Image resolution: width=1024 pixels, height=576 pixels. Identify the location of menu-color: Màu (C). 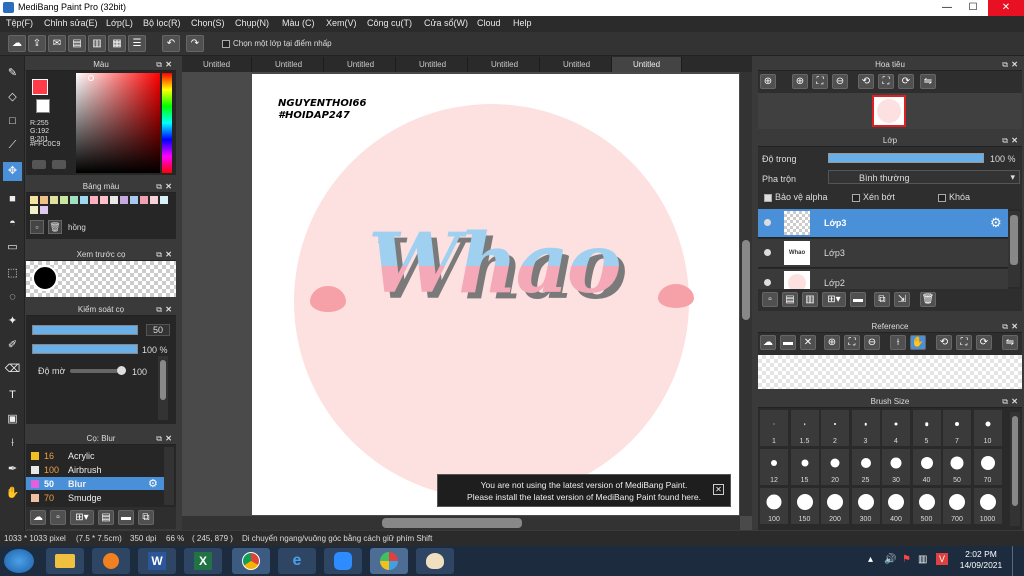
(298, 23).